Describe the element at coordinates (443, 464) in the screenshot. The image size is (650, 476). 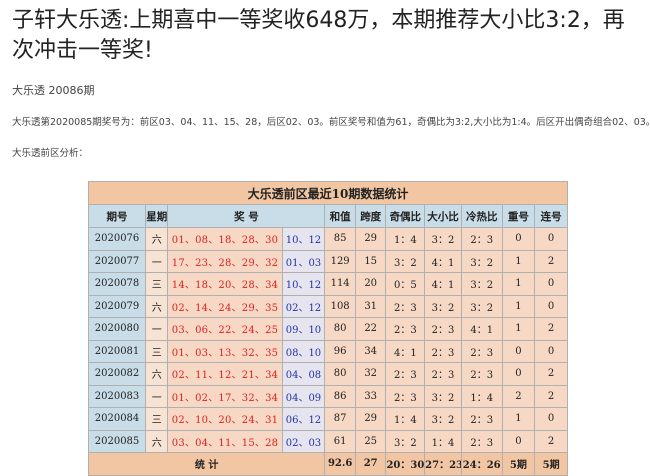
I see `total-big-small: 27：23` at that location.